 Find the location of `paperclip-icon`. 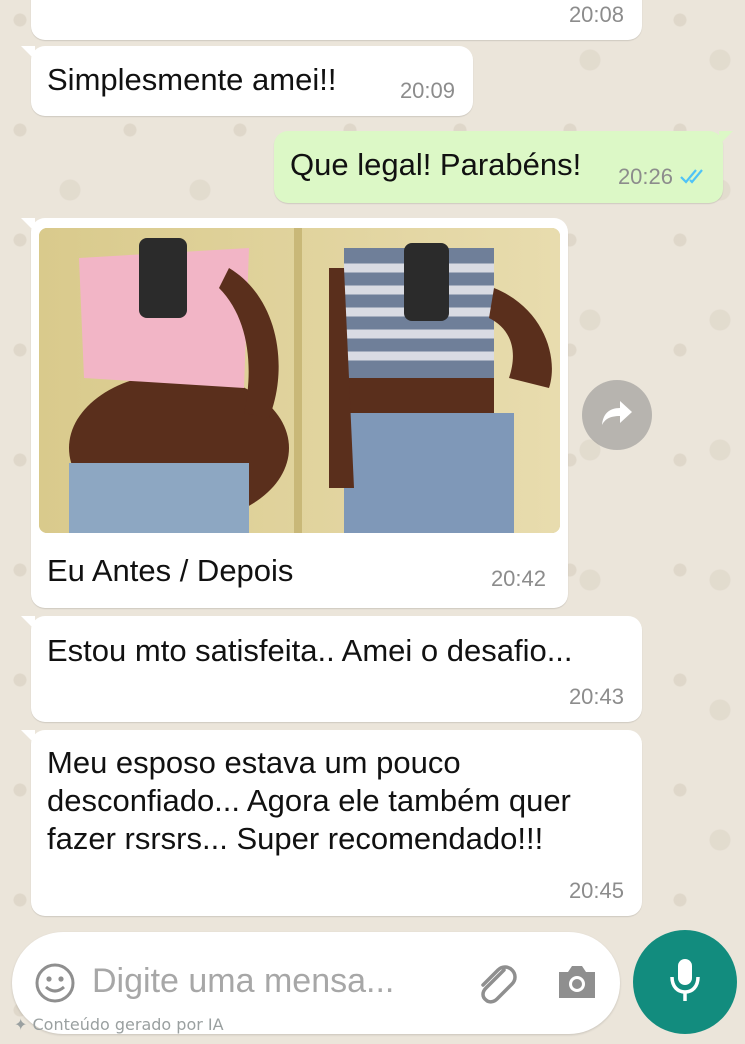

paperclip-icon is located at coordinates (496, 985).